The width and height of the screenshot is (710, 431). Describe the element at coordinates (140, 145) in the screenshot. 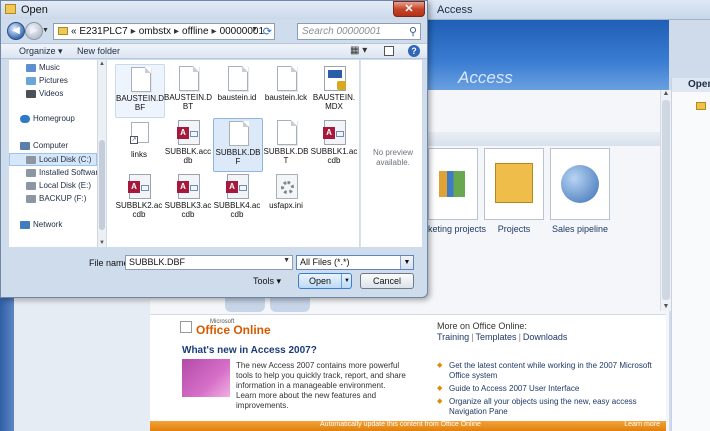

I see `file-item: ↗ links` at that location.